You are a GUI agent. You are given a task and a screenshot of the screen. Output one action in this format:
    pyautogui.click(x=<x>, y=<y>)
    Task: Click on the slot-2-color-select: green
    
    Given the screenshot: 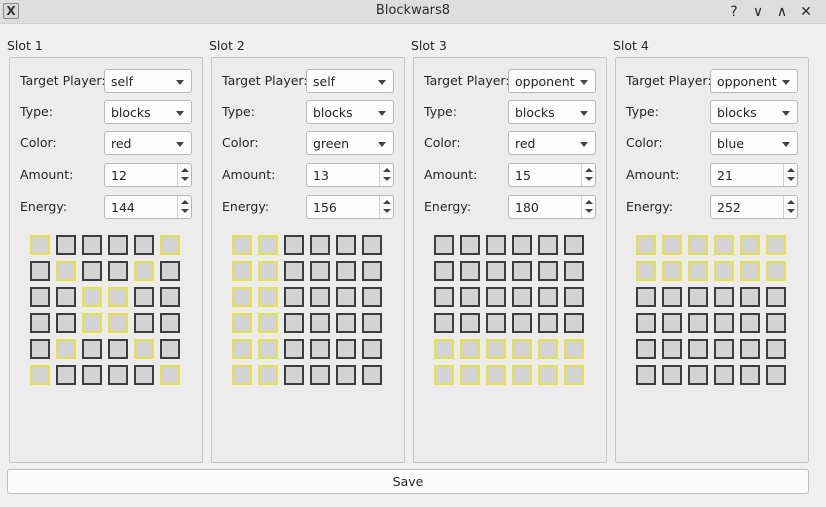 What is the action you would take?
    pyautogui.click(x=350, y=143)
    